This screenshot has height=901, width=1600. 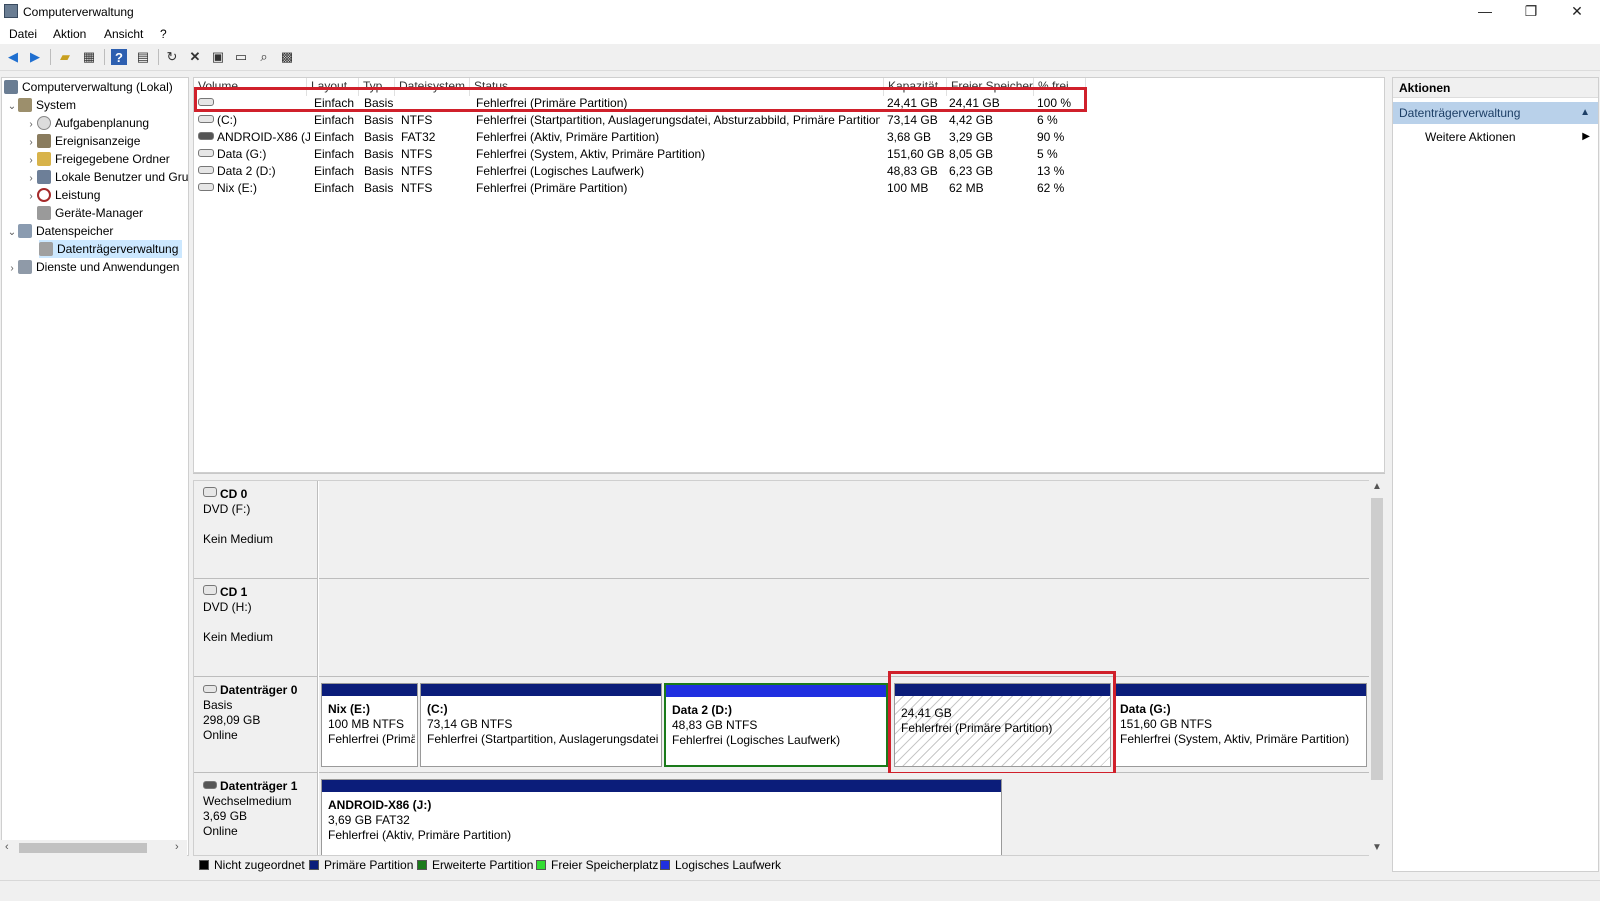 What do you see at coordinates (287, 57) in the screenshot?
I see `settings-icon: ▩` at bounding box center [287, 57].